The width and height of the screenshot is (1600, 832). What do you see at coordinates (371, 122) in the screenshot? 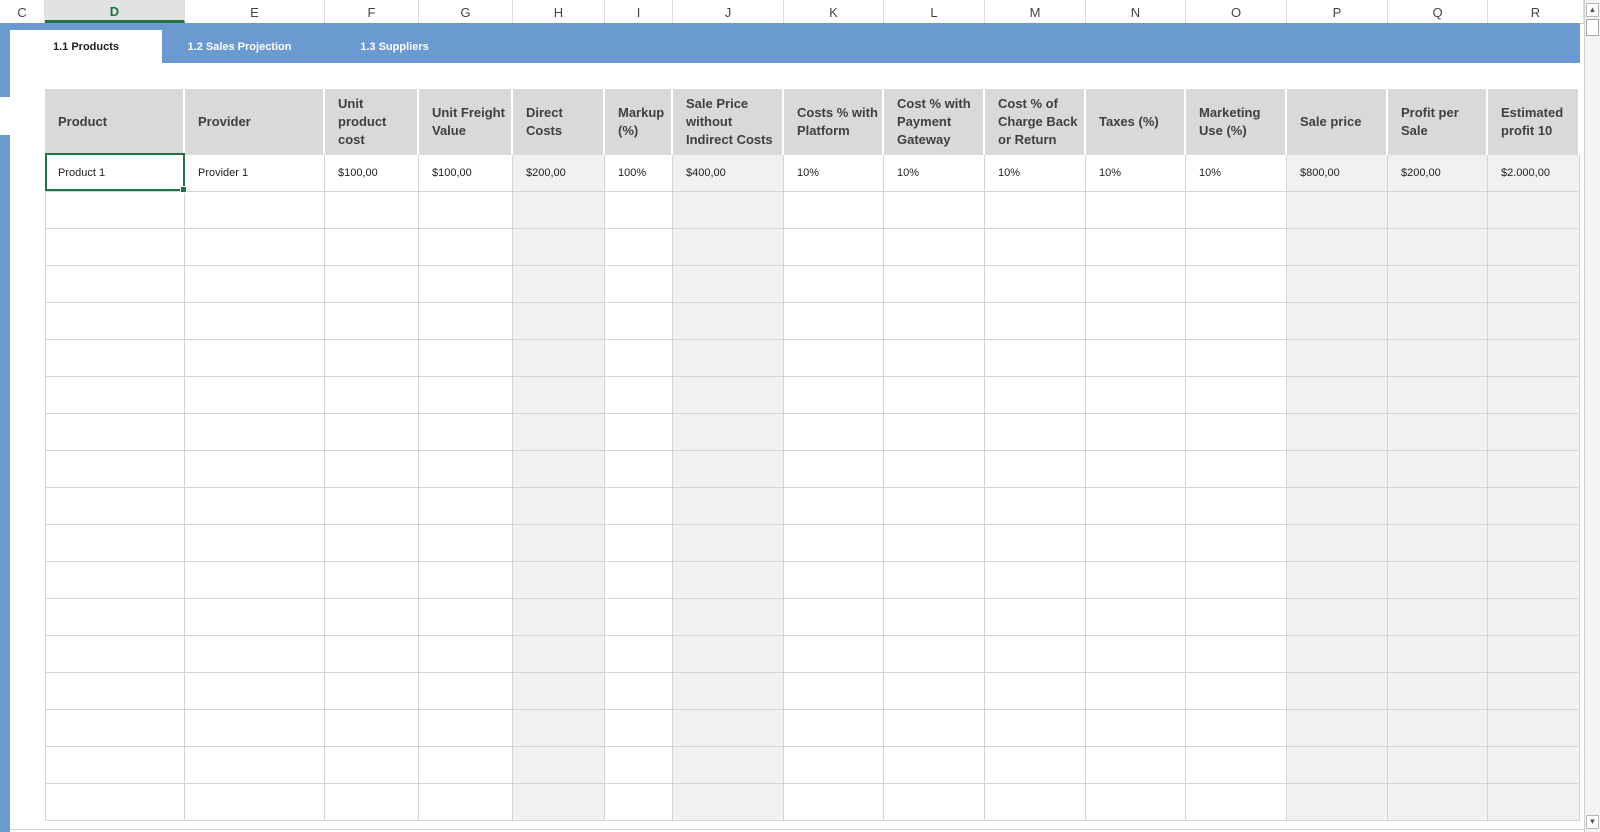
I see `header-unit-product-cost: Unit product cost` at bounding box center [371, 122].